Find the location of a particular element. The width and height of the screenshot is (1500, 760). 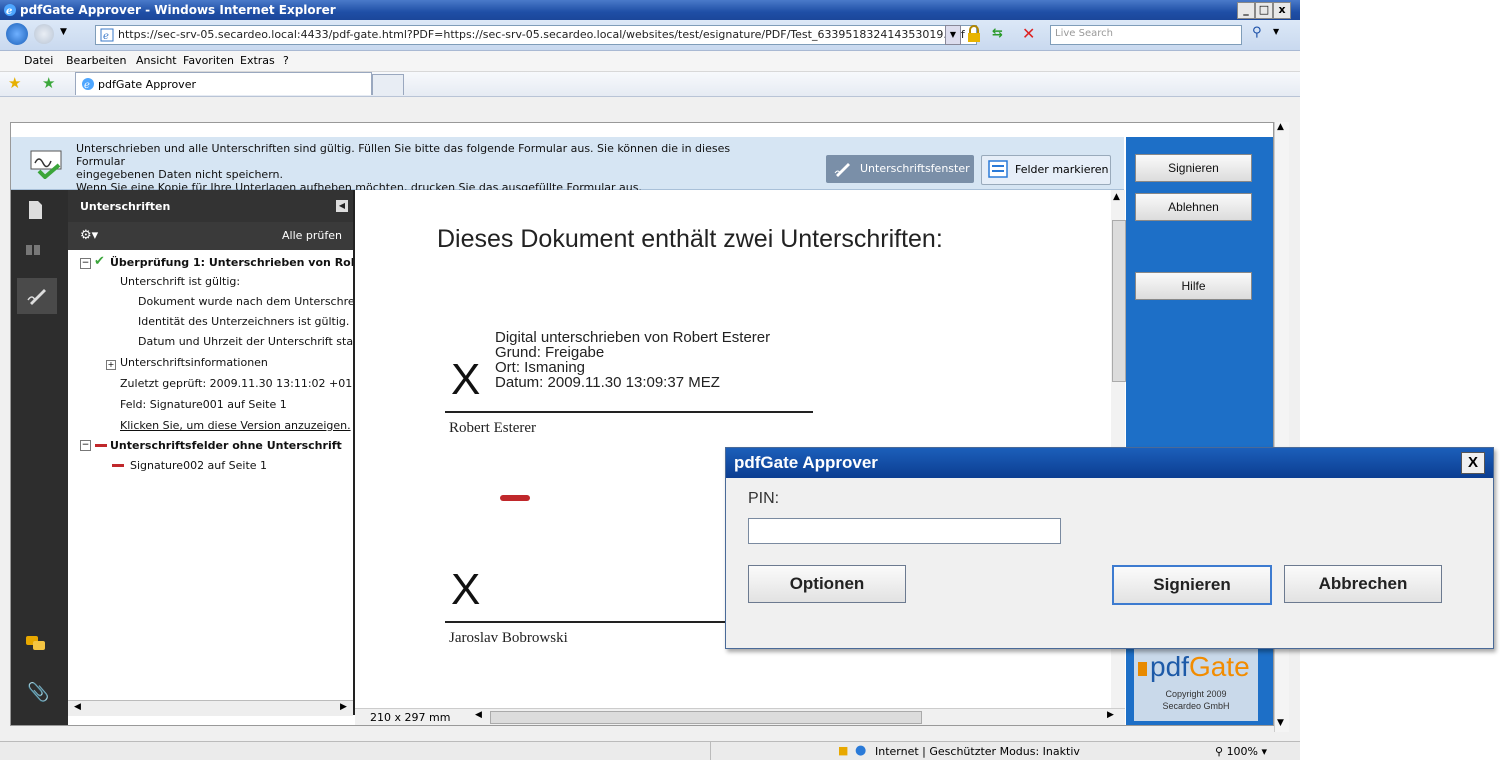

document-hscrollbar: 210 x 297 mm ◀ ▶ is located at coordinates (740, 716).